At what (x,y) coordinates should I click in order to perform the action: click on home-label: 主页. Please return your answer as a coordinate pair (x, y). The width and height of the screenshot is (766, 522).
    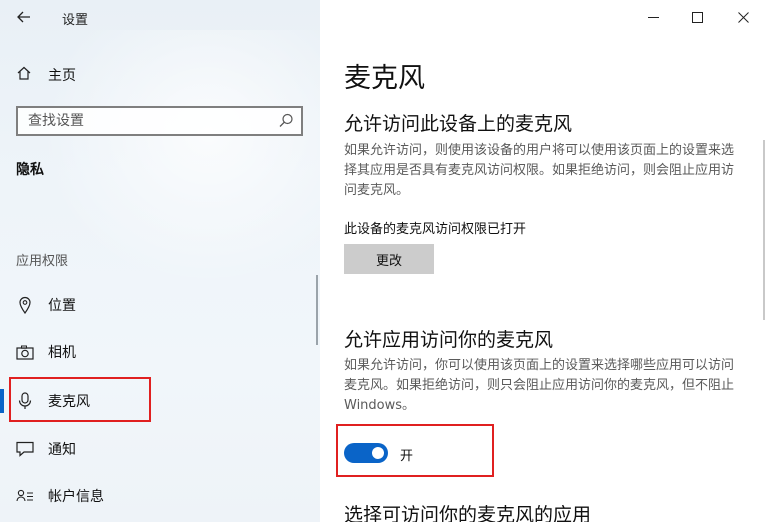
    Looking at the image, I should click on (62, 76).